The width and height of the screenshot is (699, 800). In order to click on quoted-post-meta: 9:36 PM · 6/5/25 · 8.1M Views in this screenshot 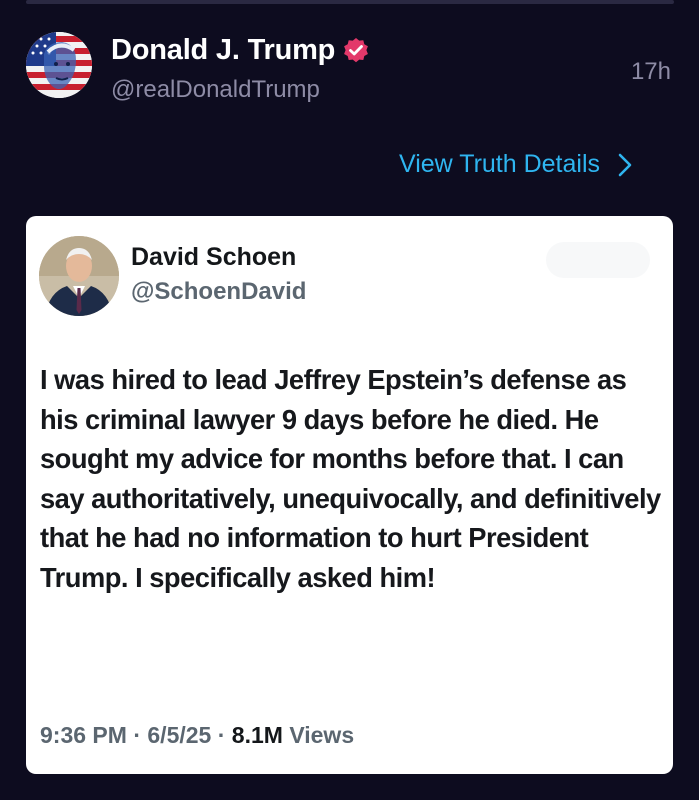, I will do `click(197, 735)`.